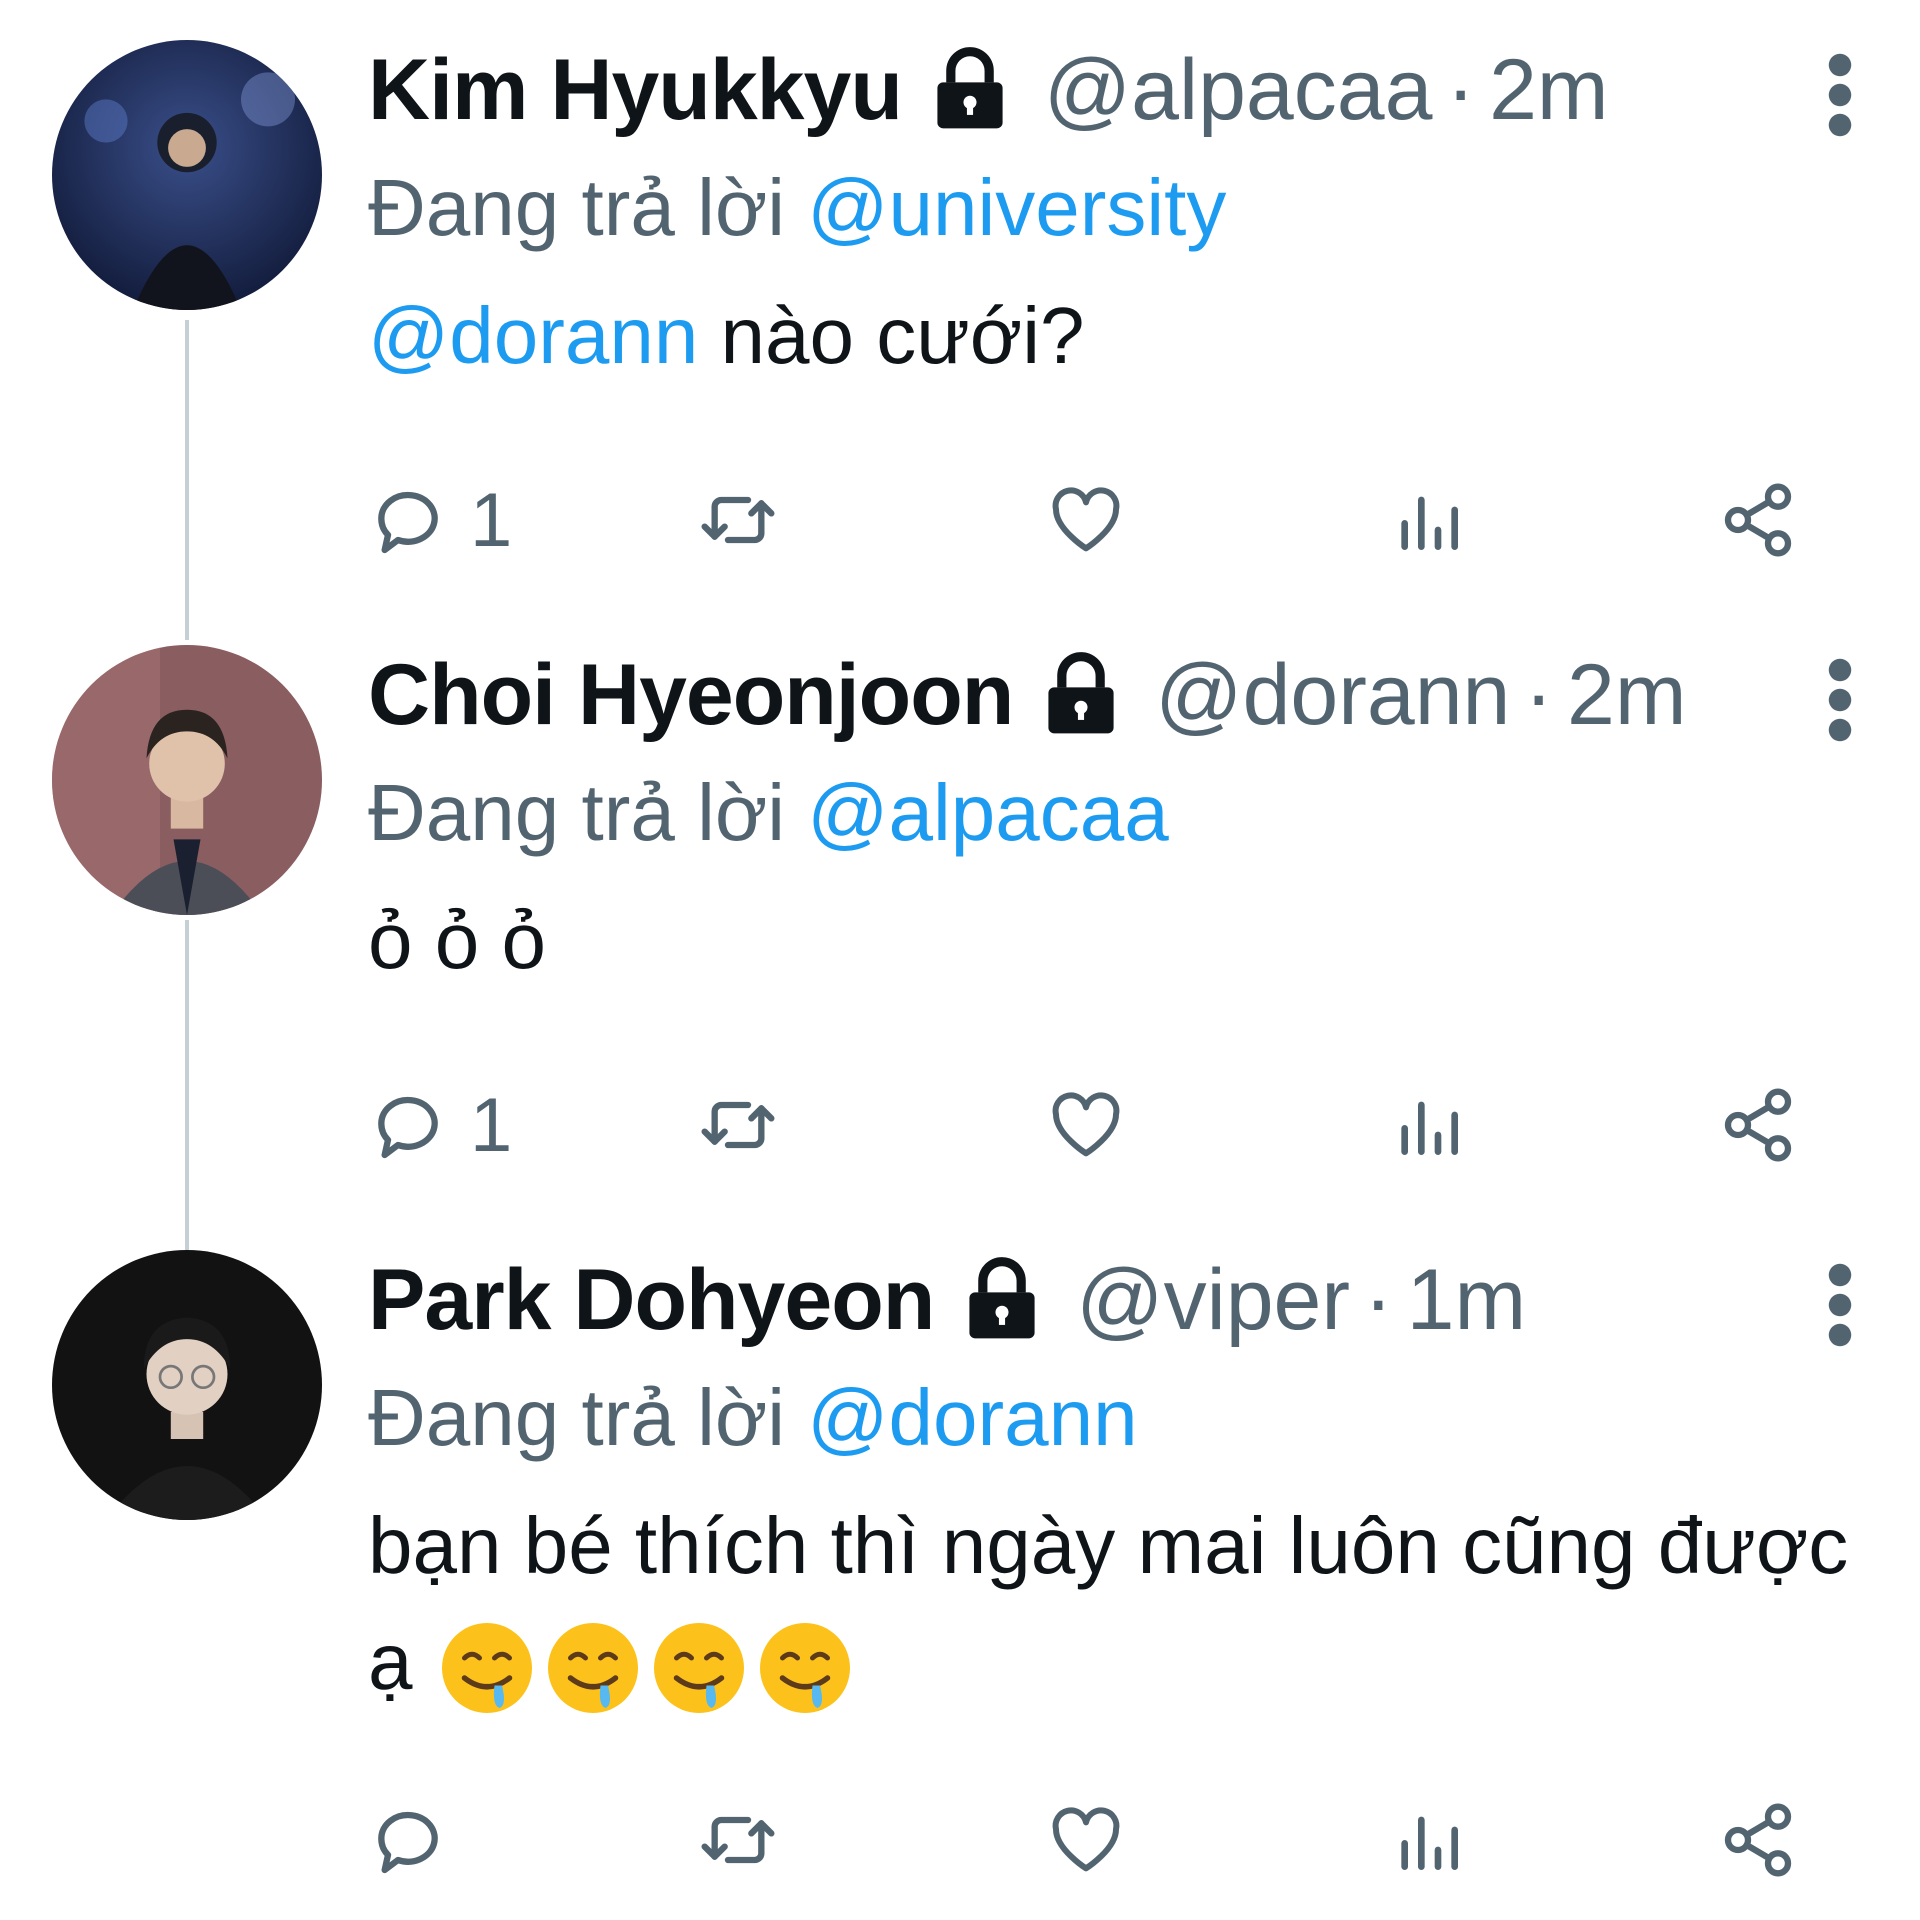 Image resolution: width=1920 pixels, height=1920 pixels. What do you see at coordinates (1332, 695) in the screenshot?
I see `user-handle: @dorann` at bounding box center [1332, 695].